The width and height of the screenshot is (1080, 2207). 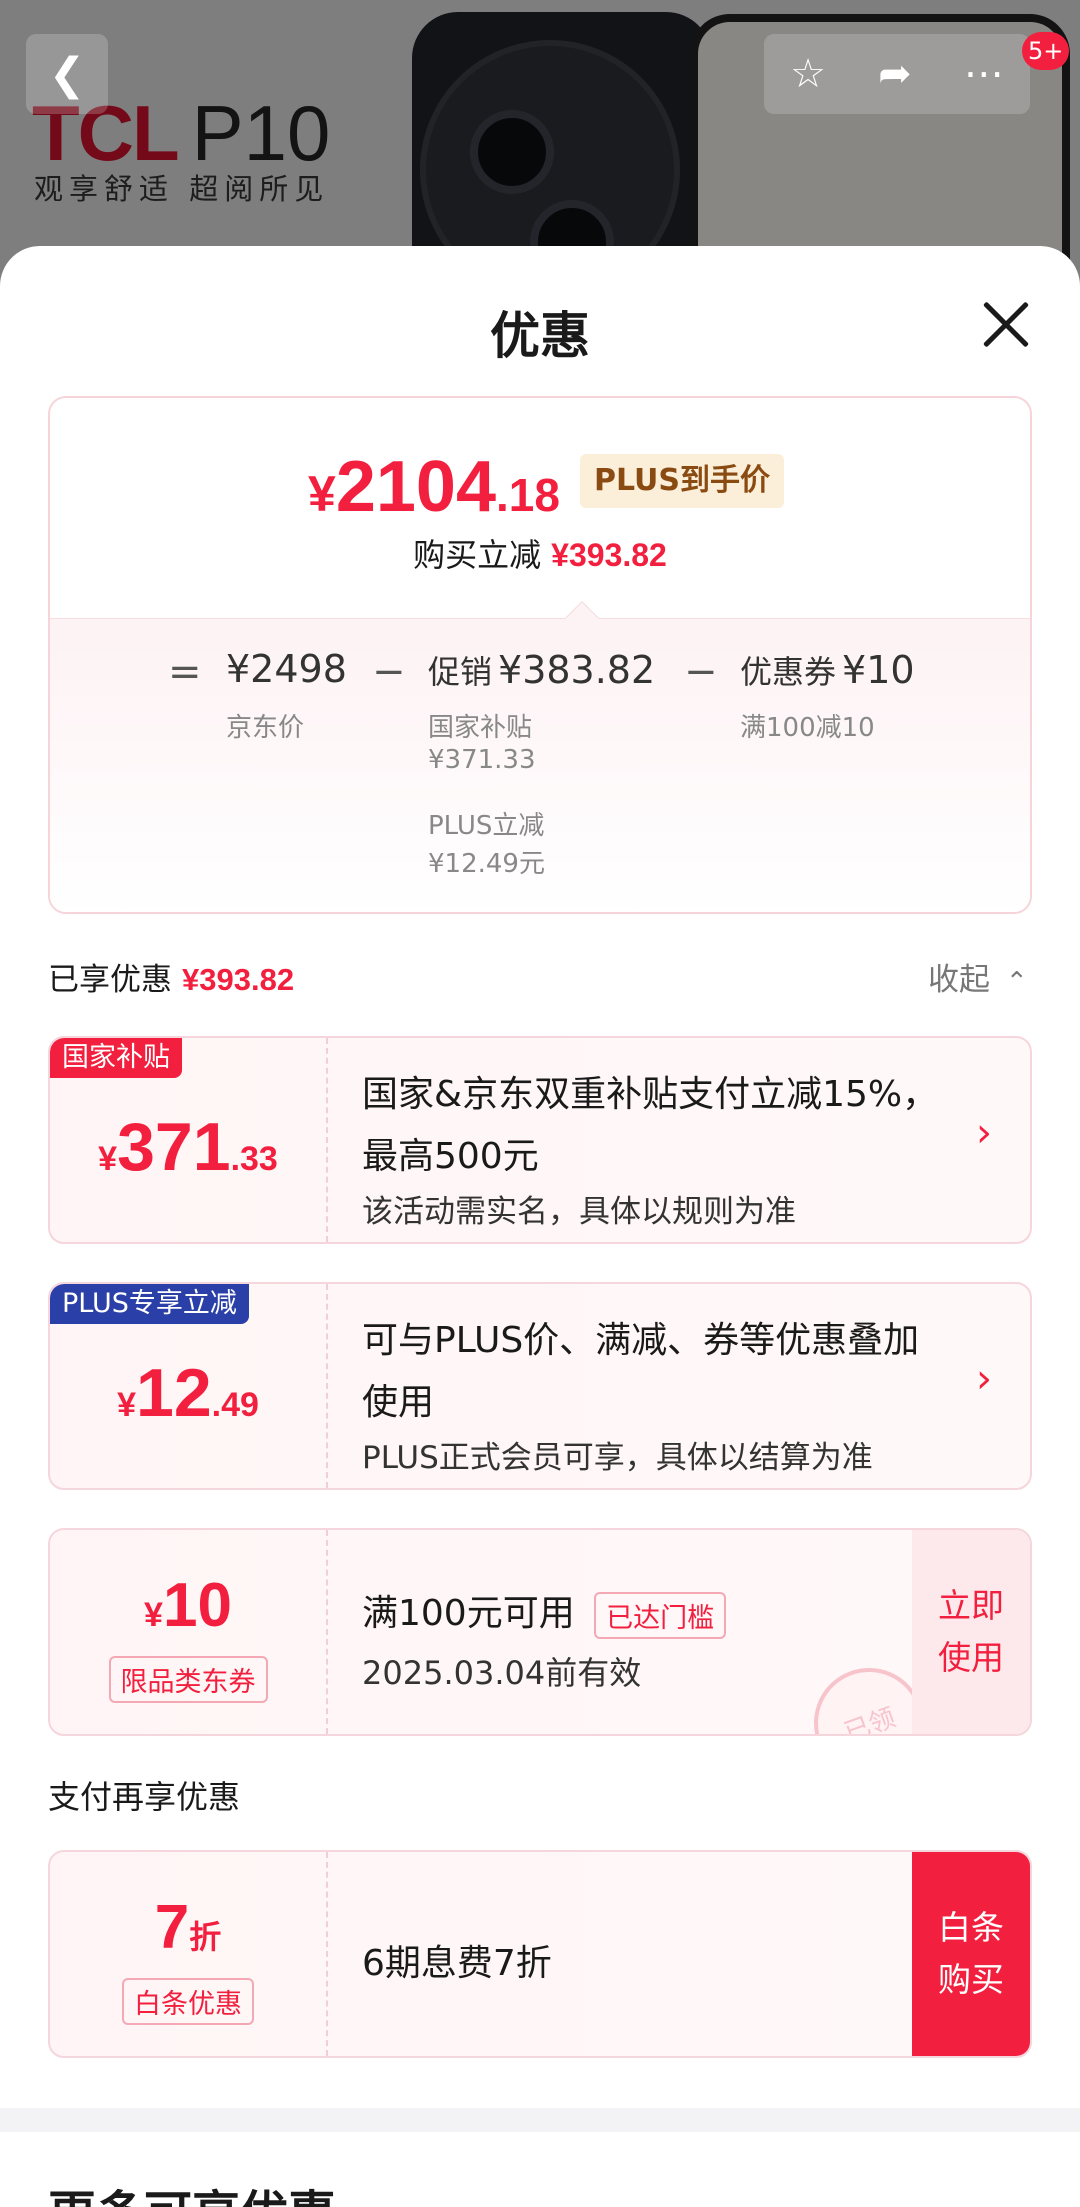 I want to click on purchase-reduction: 购买立减 ¥393.82, so click(x=540, y=555).